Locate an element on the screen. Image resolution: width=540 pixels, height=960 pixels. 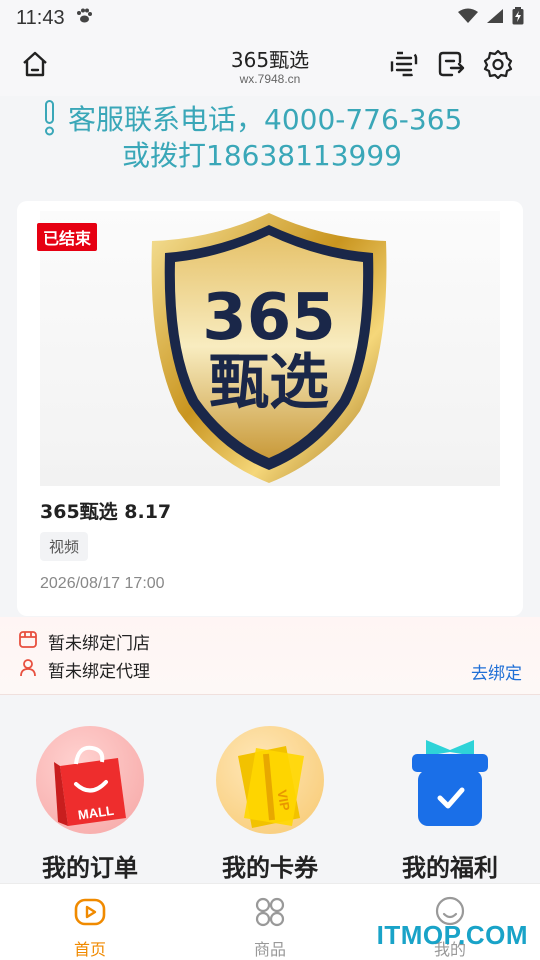
gift-box-icon is located at coordinates (450, 780).